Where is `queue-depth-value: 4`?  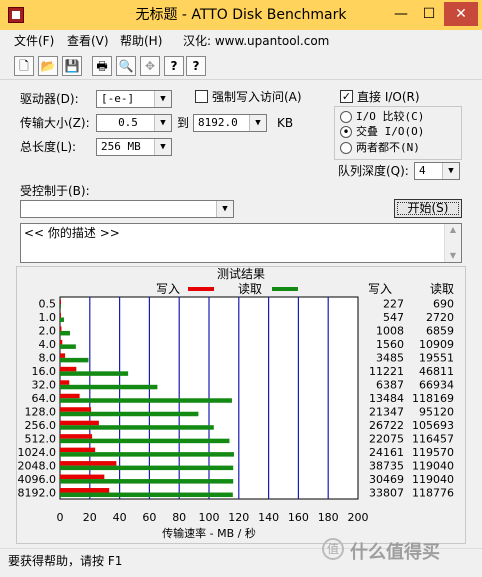 queue-depth-value: 4 is located at coordinates (422, 170).